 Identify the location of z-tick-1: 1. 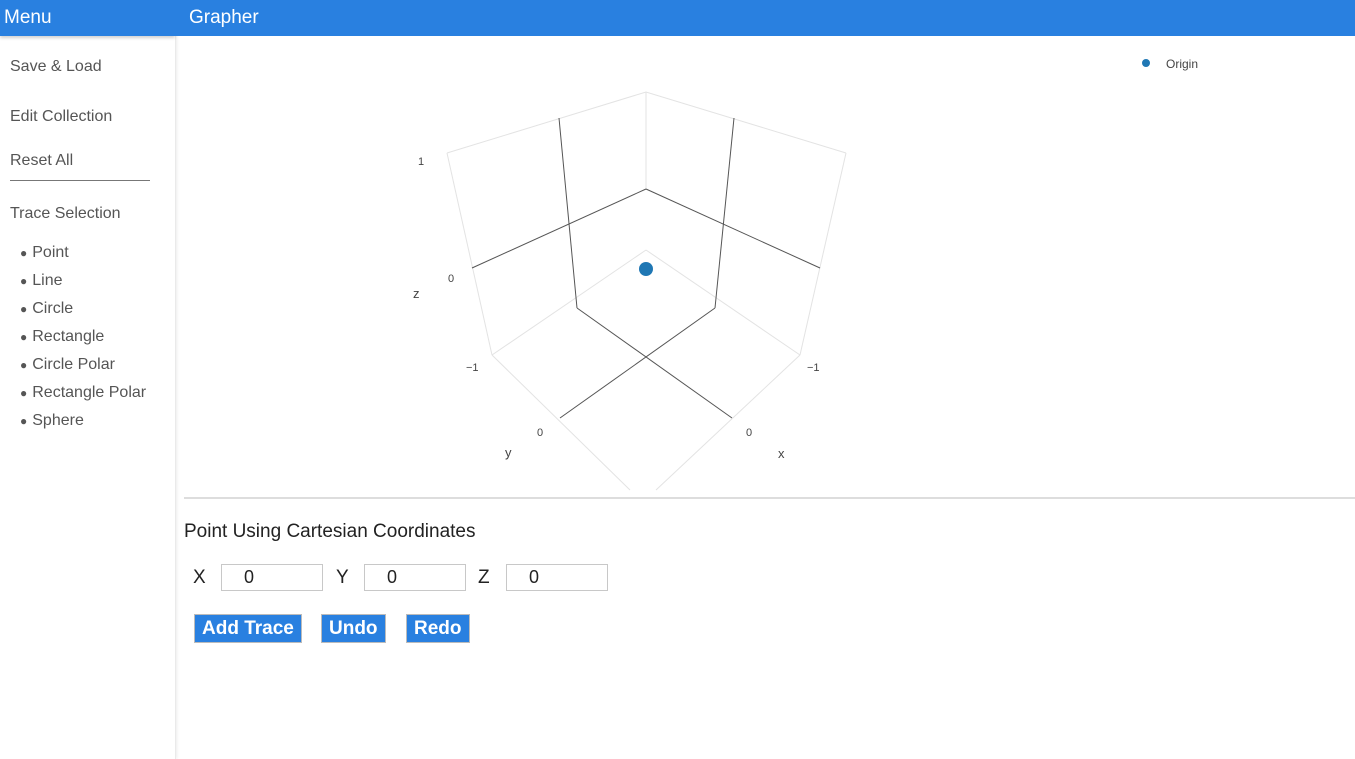
(421, 162).